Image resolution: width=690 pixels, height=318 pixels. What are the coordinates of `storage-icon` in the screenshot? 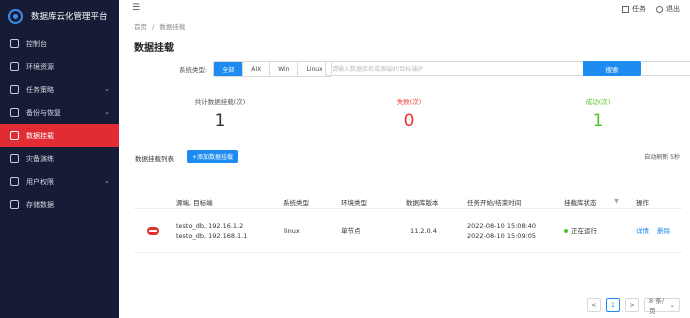 It's located at (14, 204).